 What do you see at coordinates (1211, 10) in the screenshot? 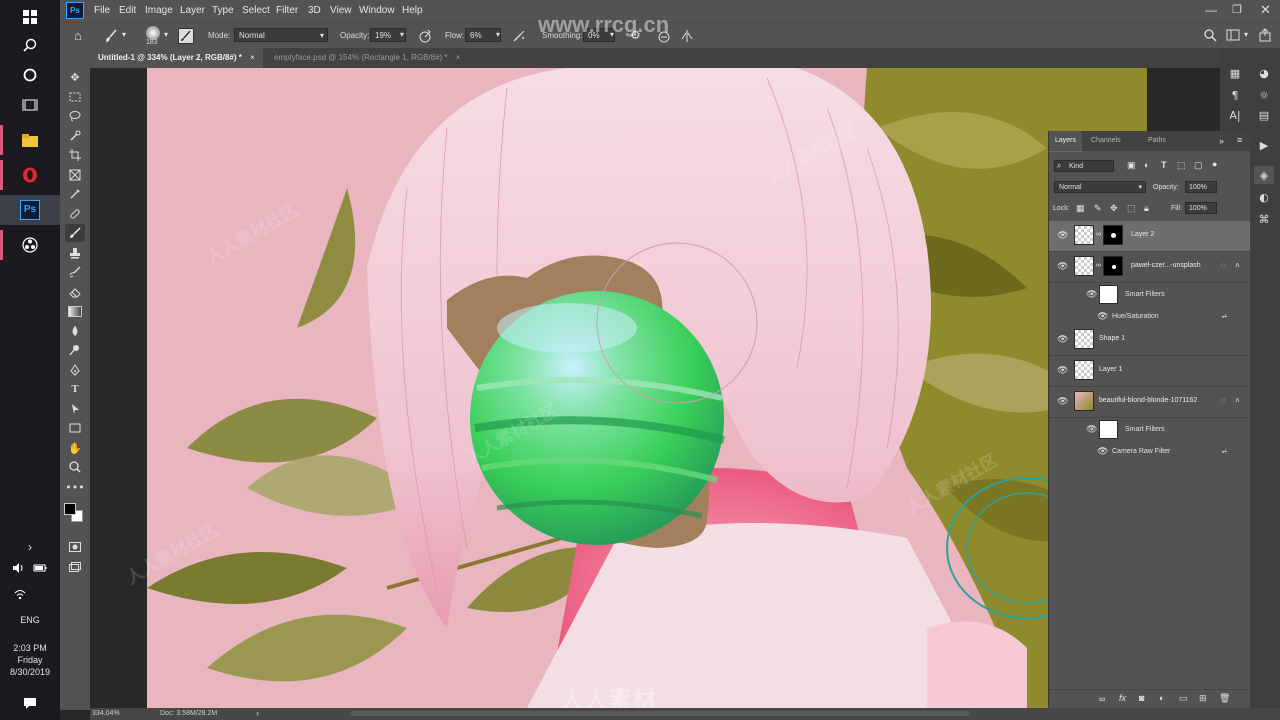
I see `minimize-icon: —` at bounding box center [1211, 10].